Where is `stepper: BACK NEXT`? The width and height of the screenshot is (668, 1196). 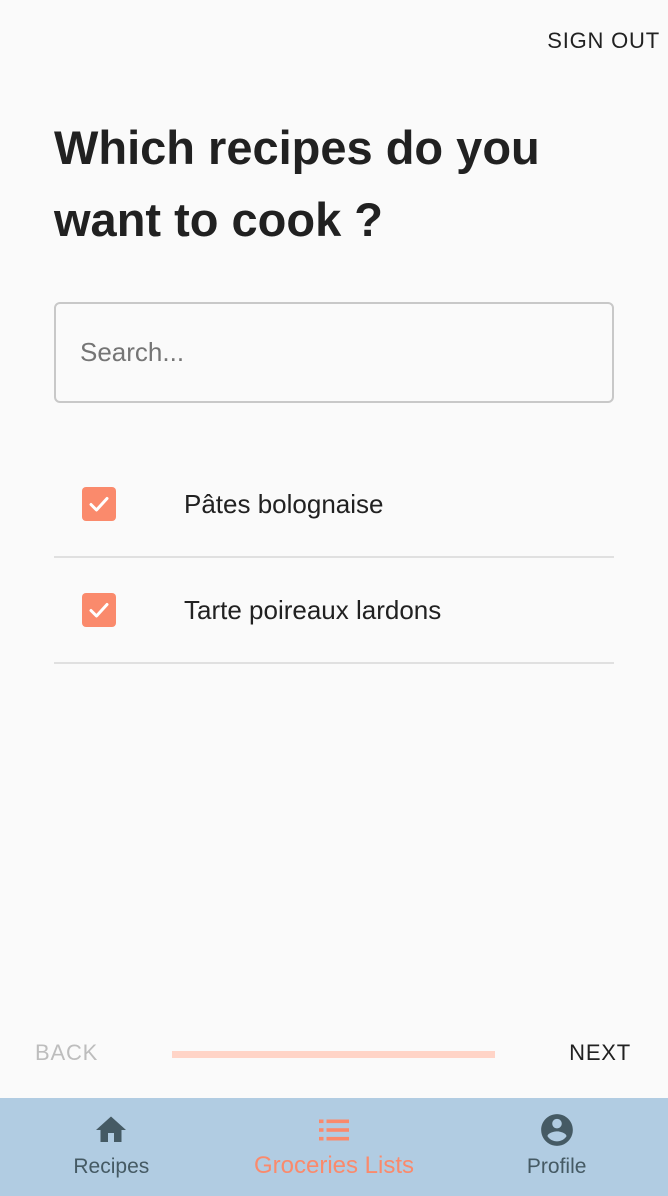 stepper: BACK NEXT is located at coordinates (334, 1054).